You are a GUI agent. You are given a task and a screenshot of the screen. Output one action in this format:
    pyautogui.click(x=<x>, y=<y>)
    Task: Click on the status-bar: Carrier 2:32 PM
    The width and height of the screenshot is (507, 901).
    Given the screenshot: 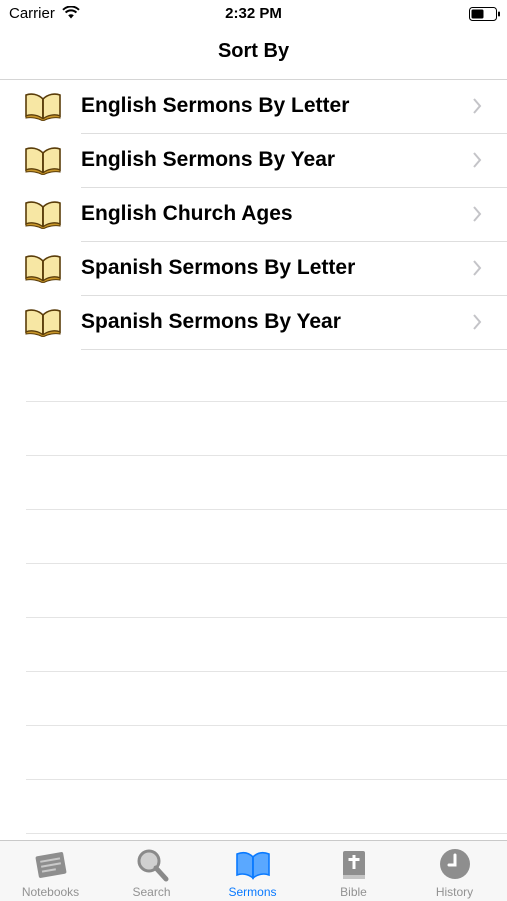 What is the action you would take?
    pyautogui.click(x=253, y=14)
    